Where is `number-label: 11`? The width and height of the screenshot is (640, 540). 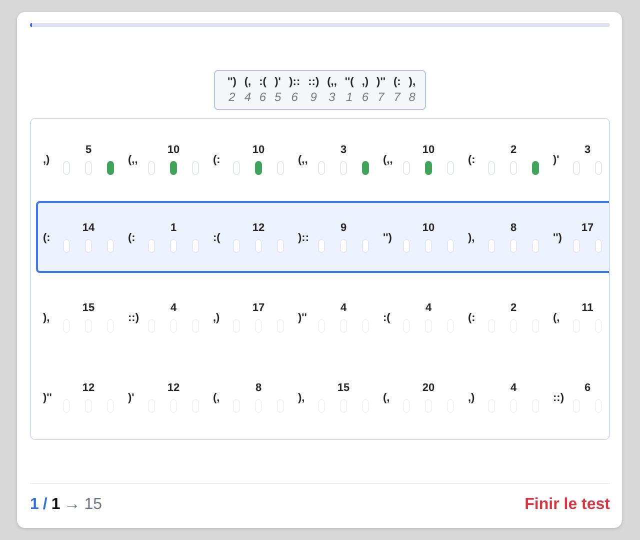
number-label: 11 is located at coordinates (588, 308).